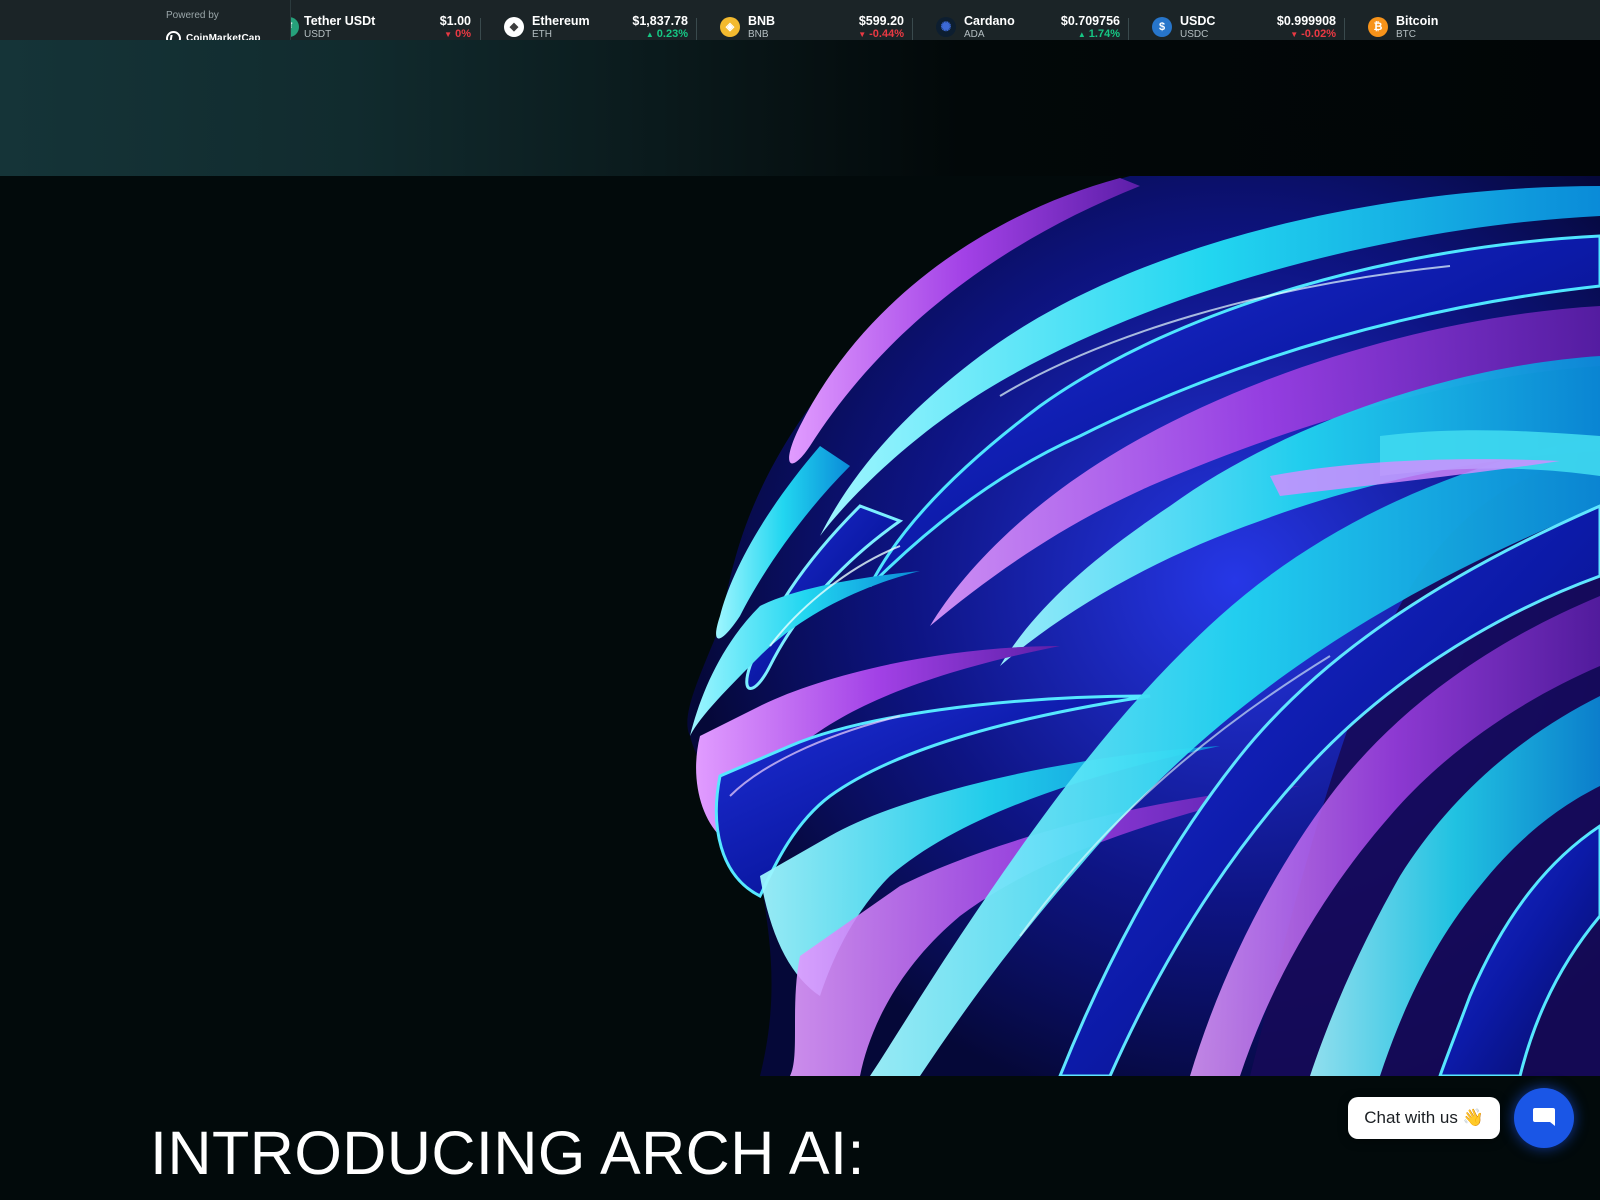 The height and width of the screenshot is (1200, 1600). What do you see at coordinates (455, 21) in the screenshot?
I see `coin-price: $1.00` at bounding box center [455, 21].